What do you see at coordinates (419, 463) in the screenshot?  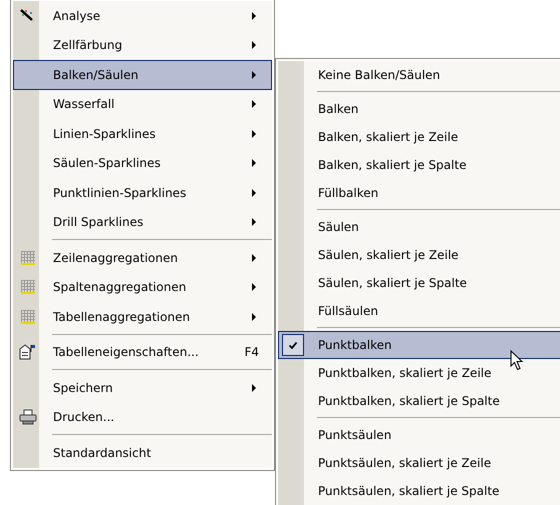 I see `menu-item: Punktsäulen, skaliert je Zeile` at bounding box center [419, 463].